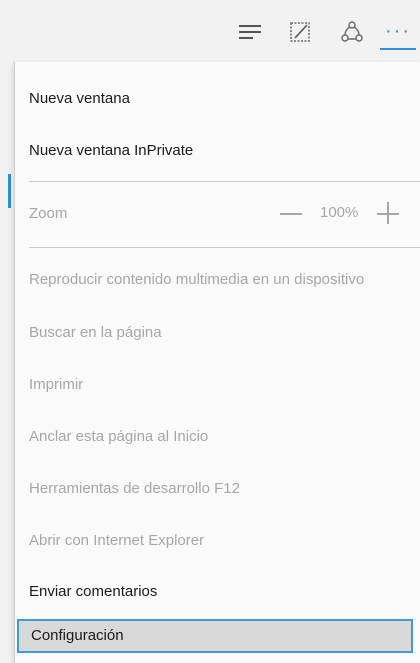 The height and width of the screenshot is (663, 420). I want to click on more-actions-button: ···, so click(398, 32).